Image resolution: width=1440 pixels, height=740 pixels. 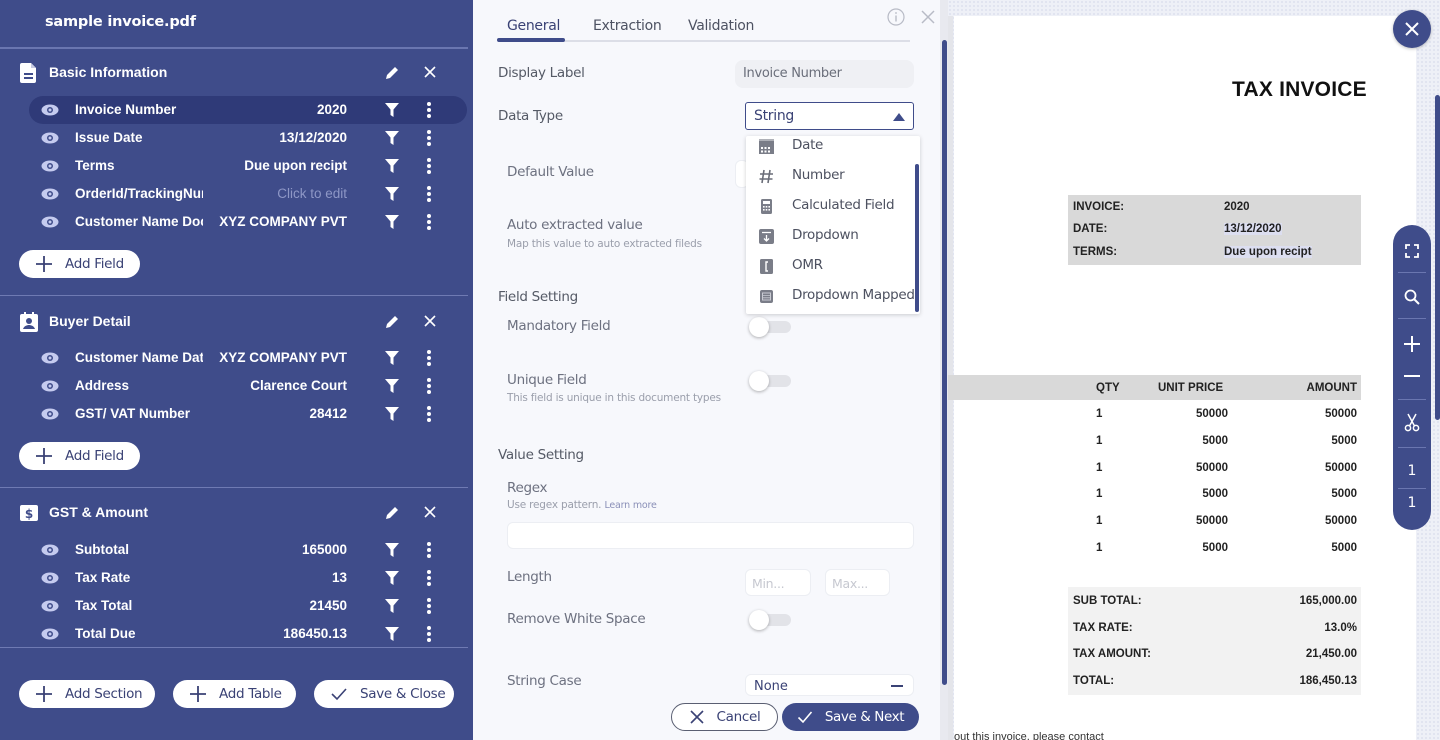 I want to click on string-case-select: None, so click(x=829, y=685).